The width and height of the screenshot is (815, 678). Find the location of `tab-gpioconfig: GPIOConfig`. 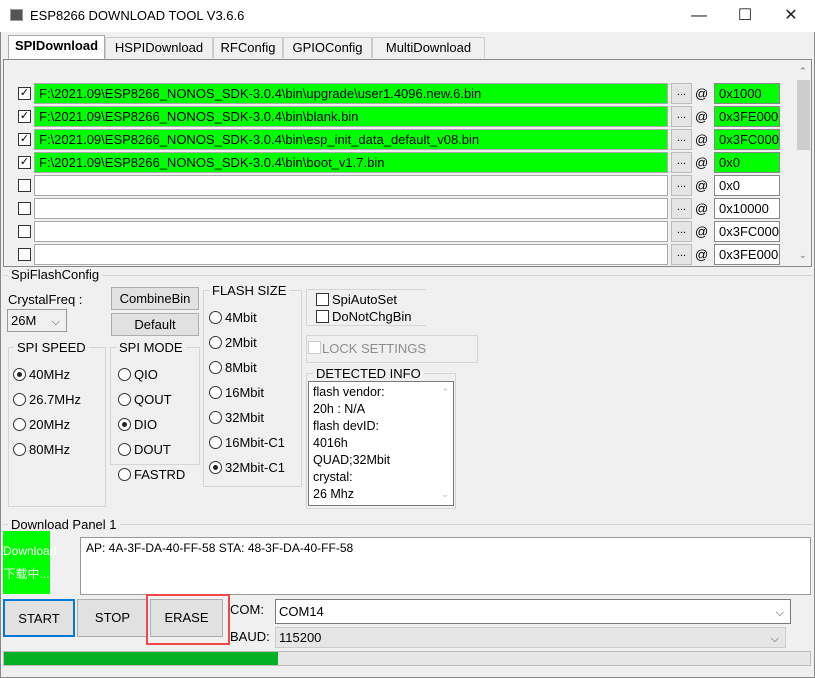

tab-gpioconfig: GPIOConfig is located at coordinates (327, 47).